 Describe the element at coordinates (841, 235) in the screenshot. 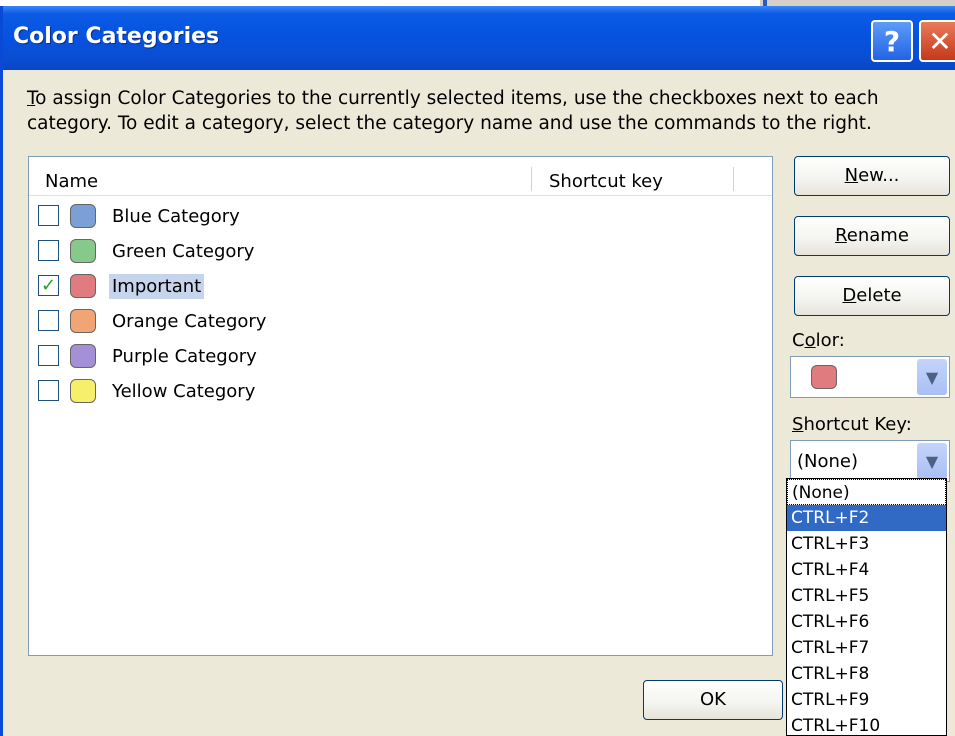

I see `rename-mnemonic: R` at that location.